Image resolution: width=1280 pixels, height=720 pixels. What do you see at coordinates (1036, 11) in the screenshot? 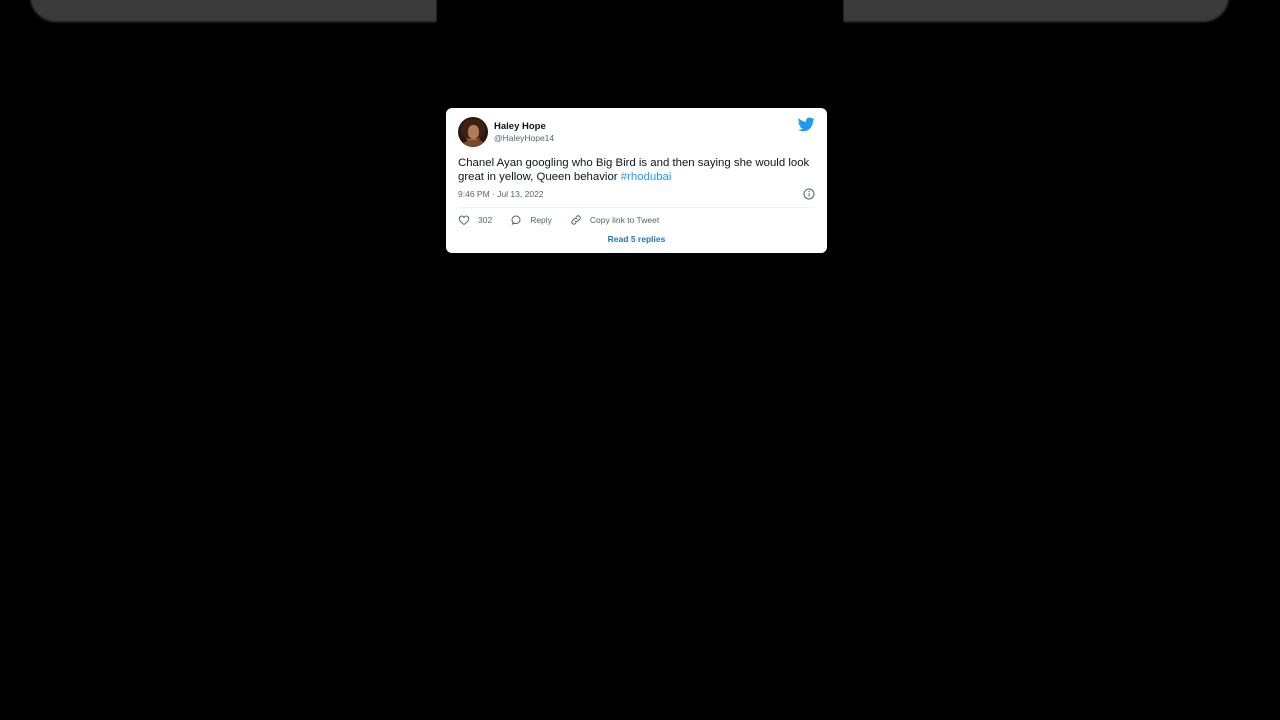
I see `blurred-backdrop-right` at bounding box center [1036, 11].